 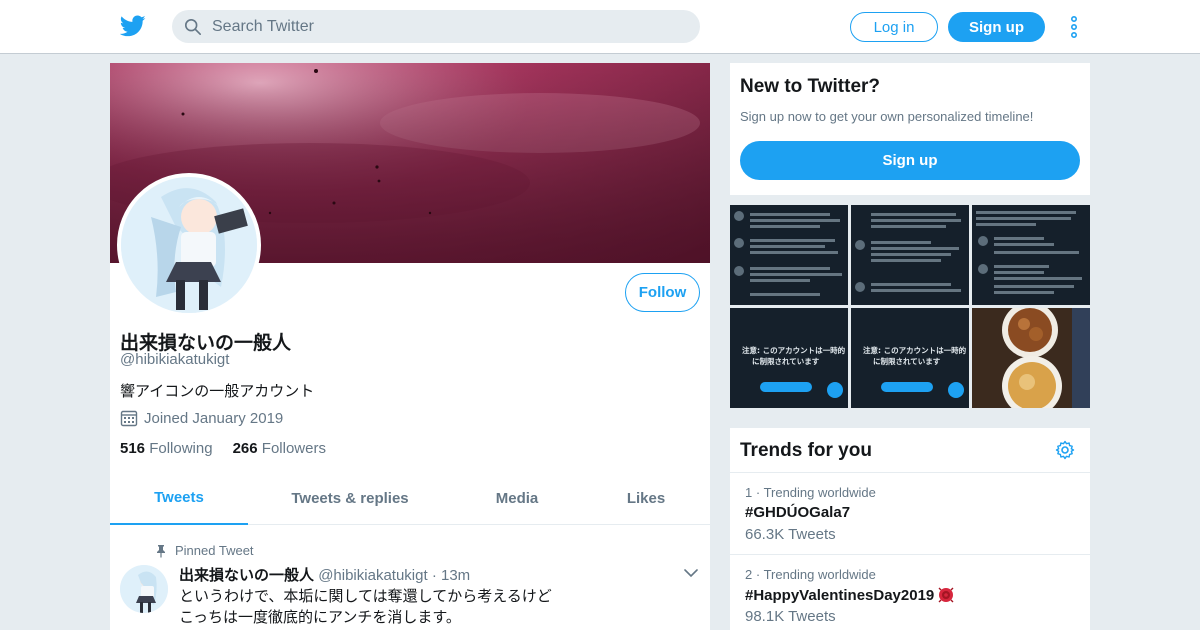 What do you see at coordinates (365, 596) in the screenshot?
I see `tweet-line: というわけで、本垢に関しては奪還してから考えるけど` at bounding box center [365, 596].